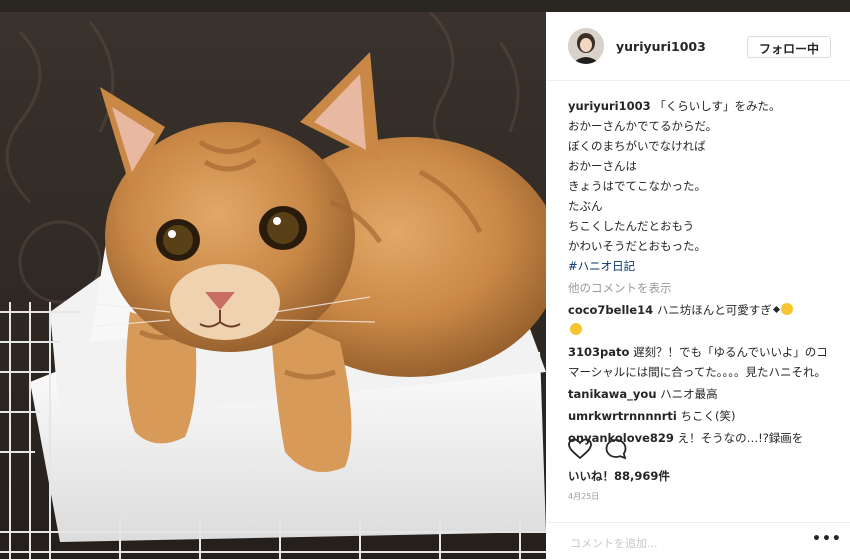  Describe the element at coordinates (584, 496) in the screenshot. I see `post-date: 4月25日` at that location.